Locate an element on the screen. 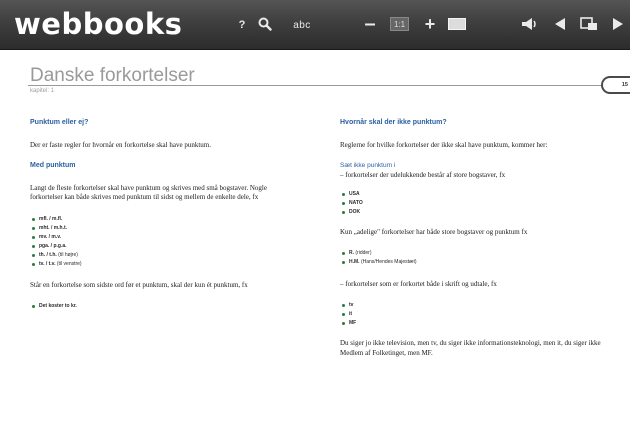 The width and height of the screenshot is (630, 443). list-item: it is located at coordinates (475, 314).